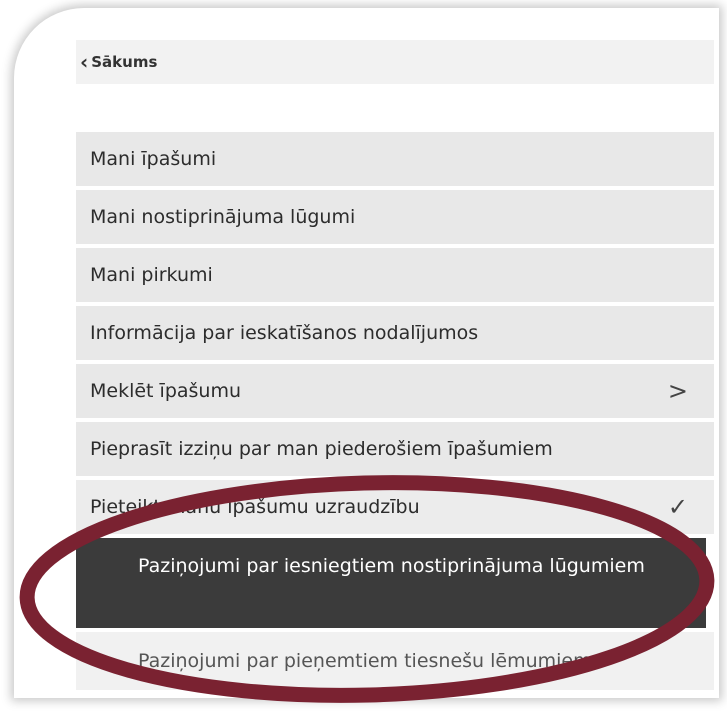 The image size is (727, 711). Describe the element at coordinates (84, 62) in the screenshot. I see `chevron-left-icon: ‹` at that location.